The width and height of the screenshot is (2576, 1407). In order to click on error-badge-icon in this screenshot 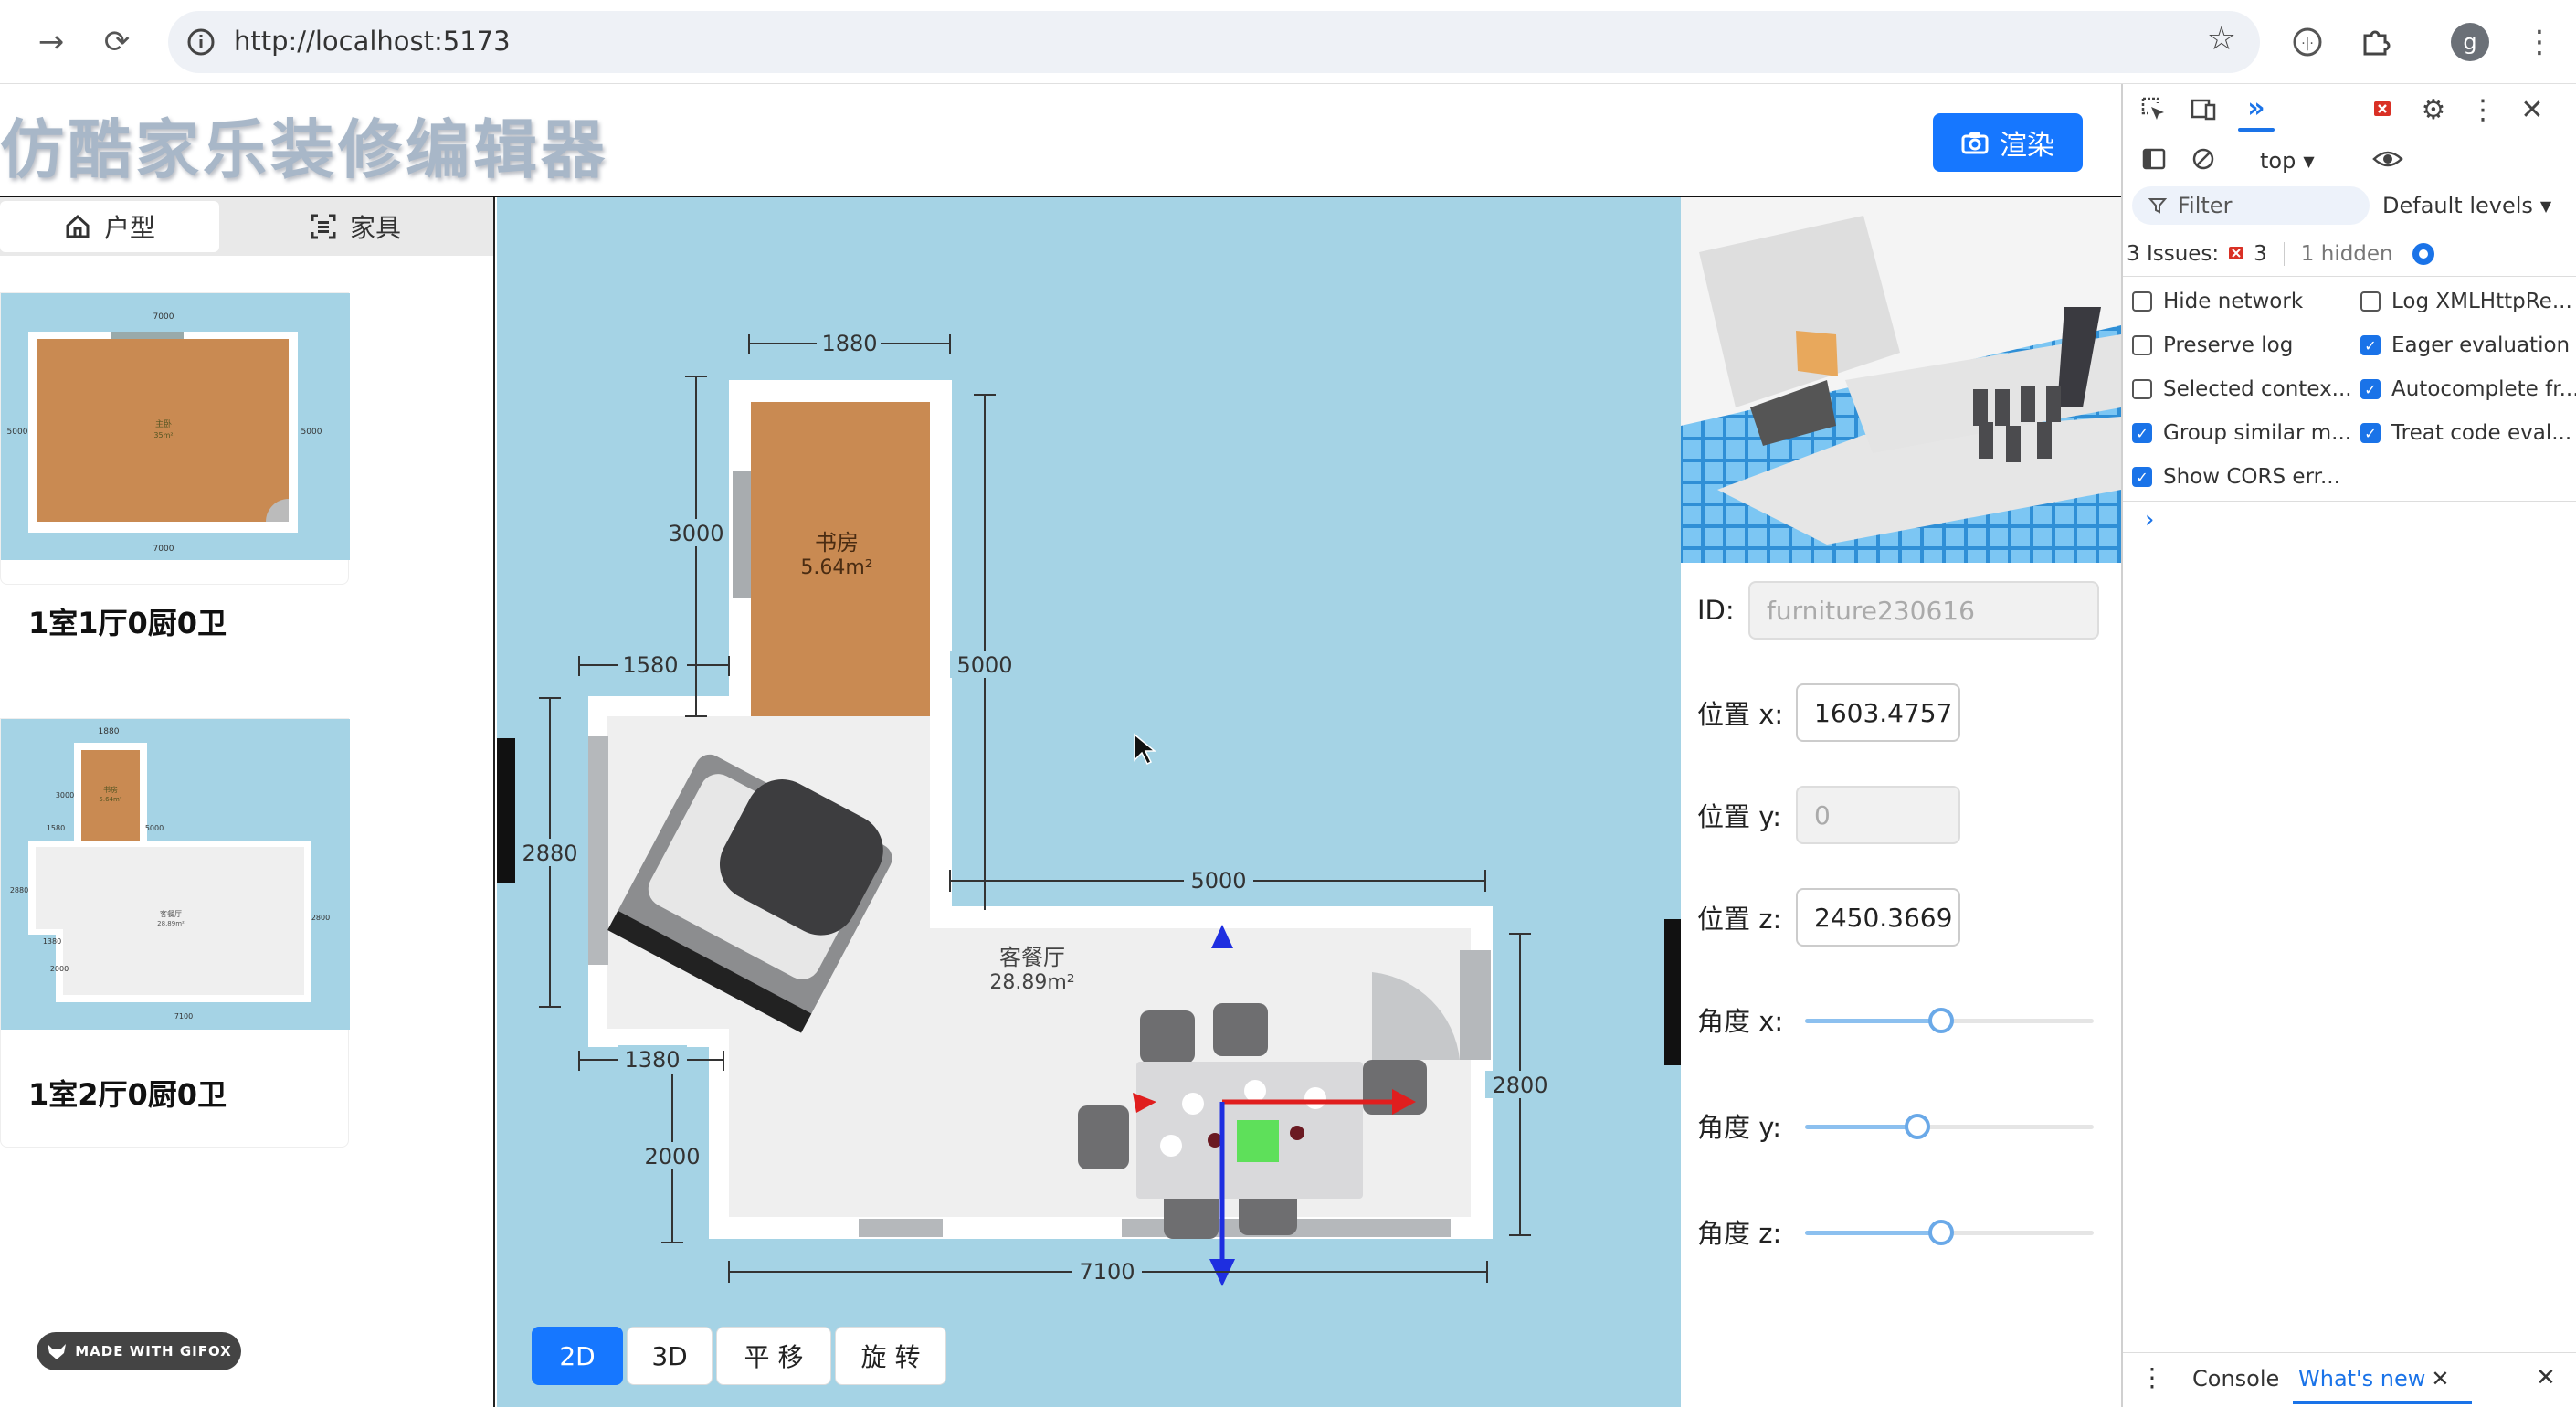, I will do `click(2382, 109)`.